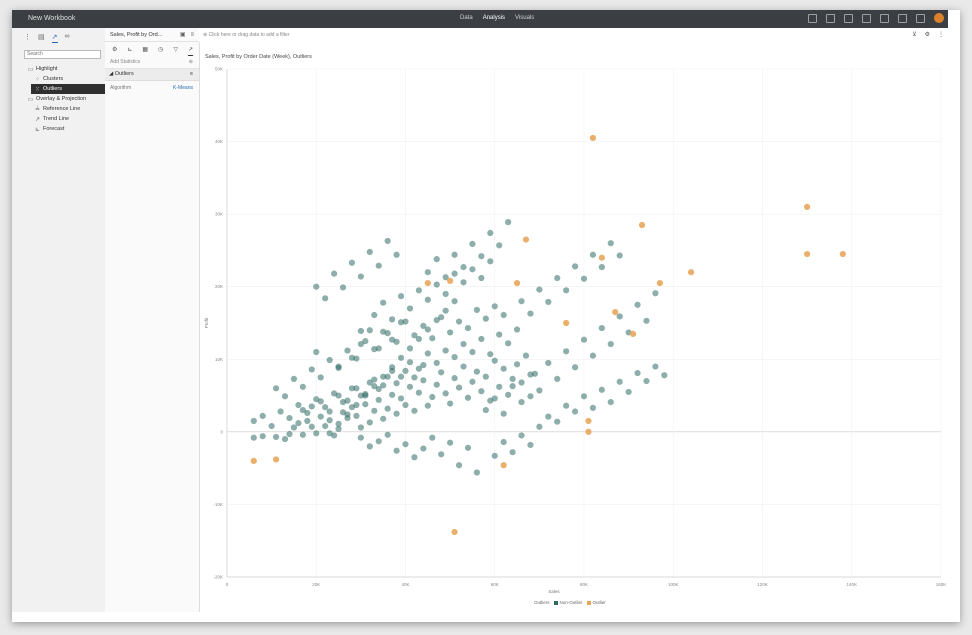  What do you see at coordinates (466, 18) in the screenshot?
I see `menu-data: Data` at bounding box center [466, 18].